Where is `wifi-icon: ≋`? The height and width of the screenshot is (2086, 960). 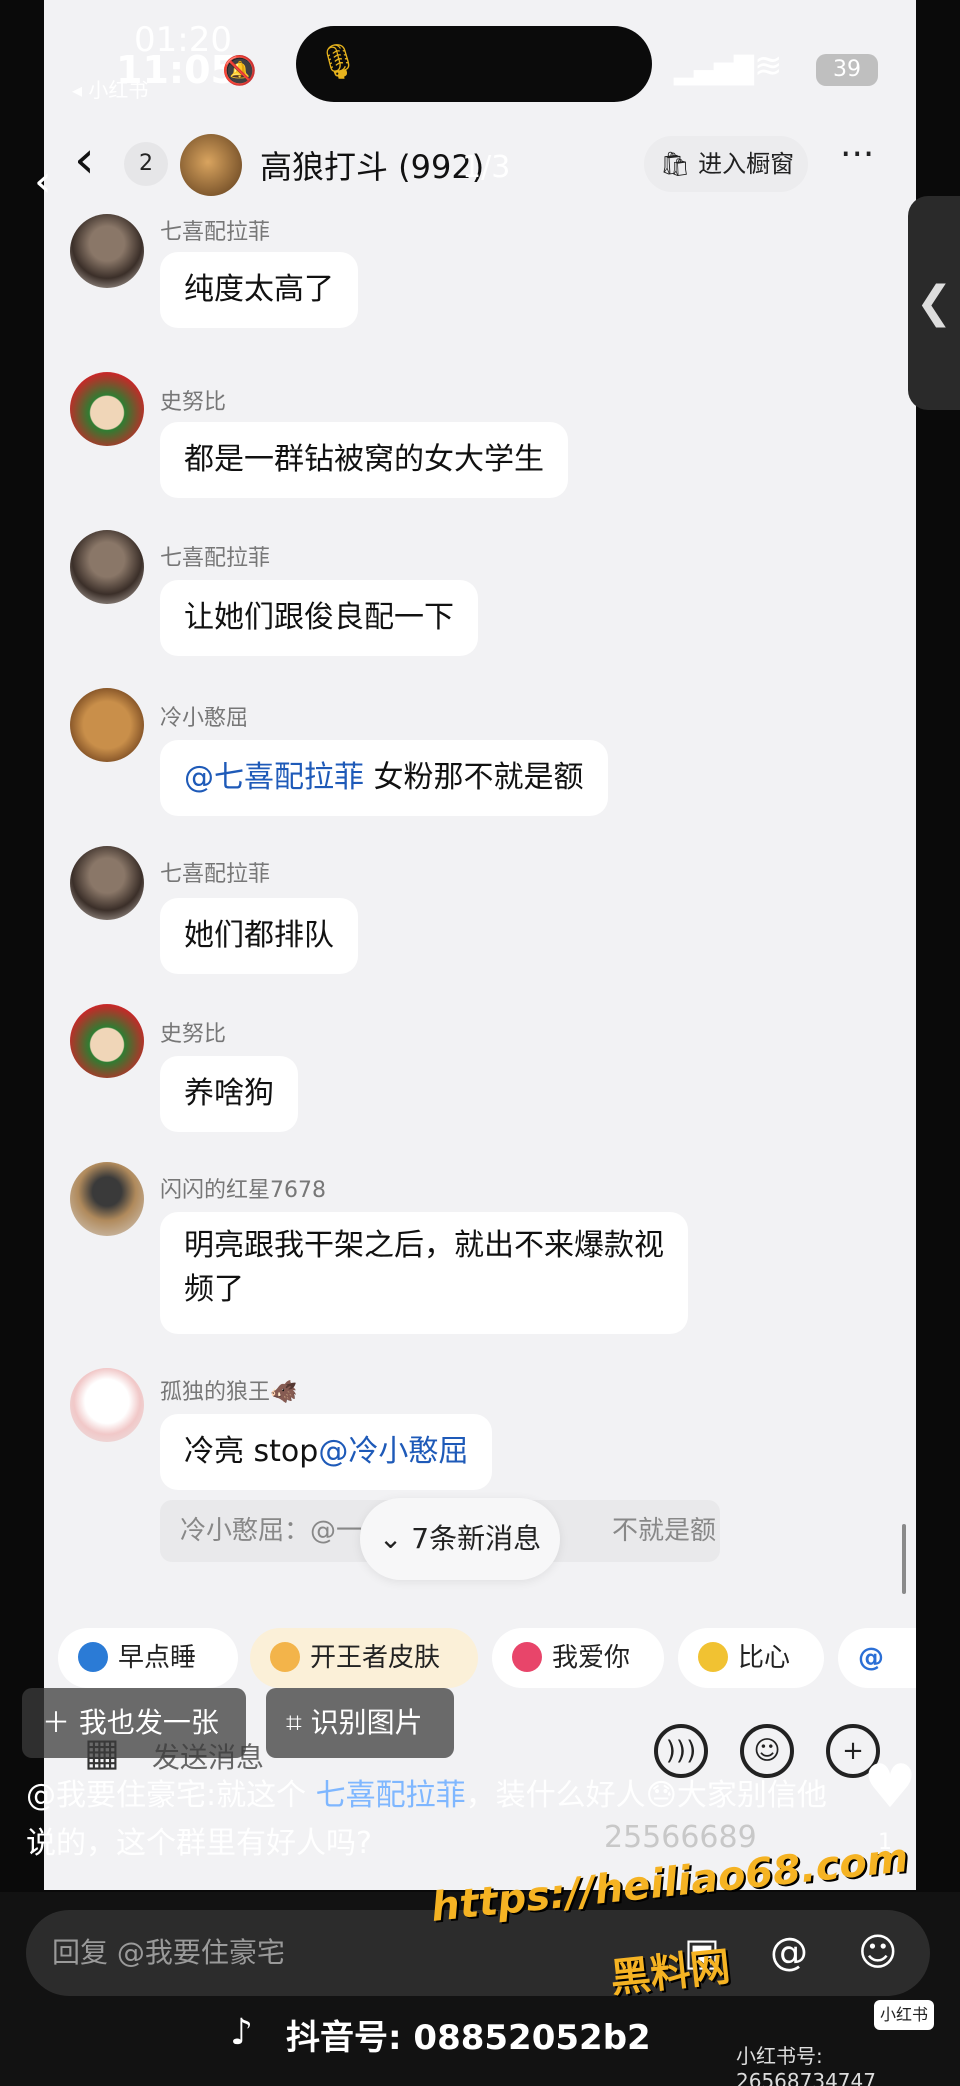 wifi-icon: ≋ is located at coordinates (768, 66).